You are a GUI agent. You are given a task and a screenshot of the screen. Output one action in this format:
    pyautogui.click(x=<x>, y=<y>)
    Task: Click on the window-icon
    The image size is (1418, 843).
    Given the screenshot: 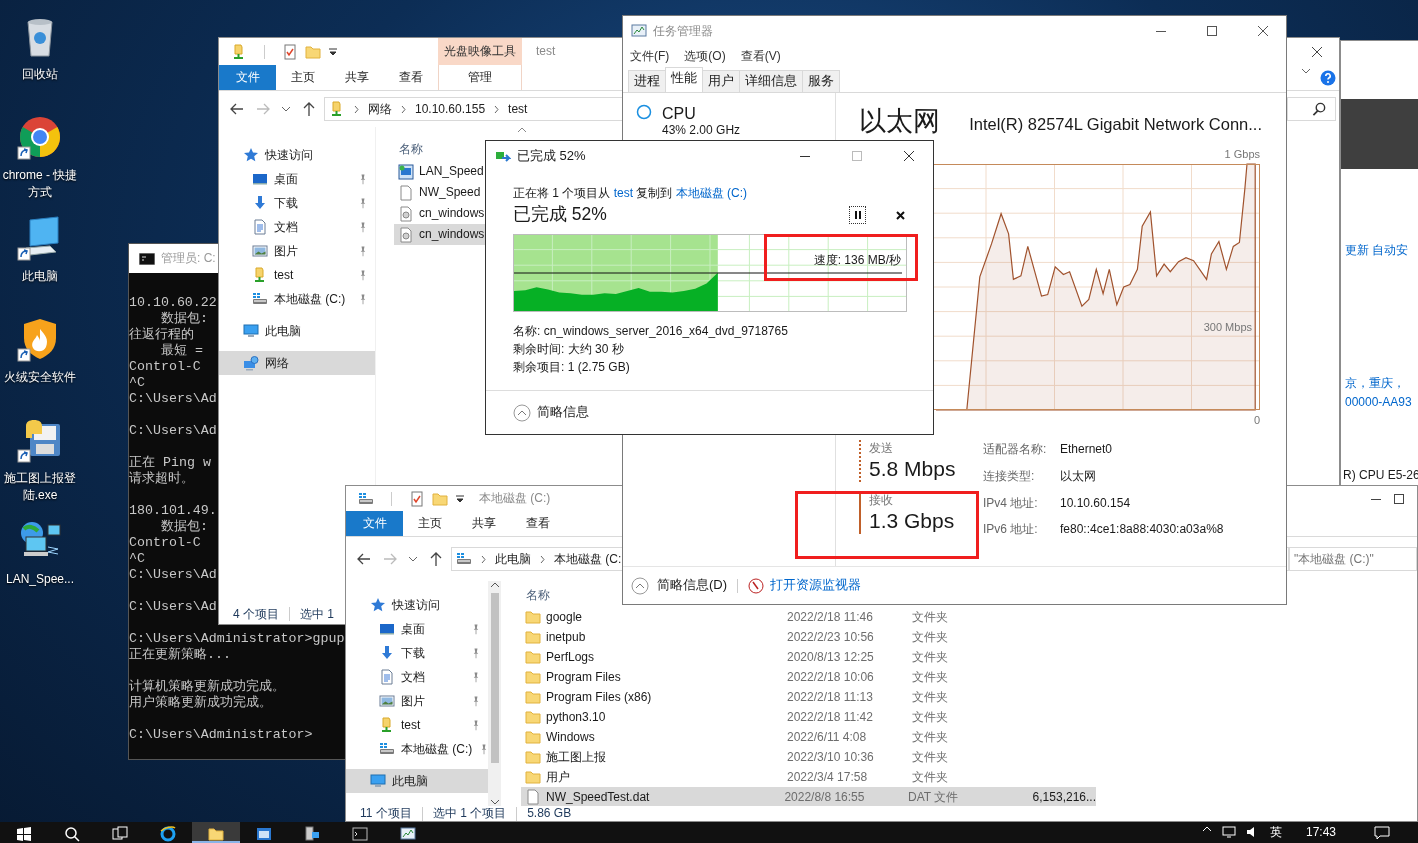 What is the action you would take?
    pyautogui.click(x=264, y=834)
    